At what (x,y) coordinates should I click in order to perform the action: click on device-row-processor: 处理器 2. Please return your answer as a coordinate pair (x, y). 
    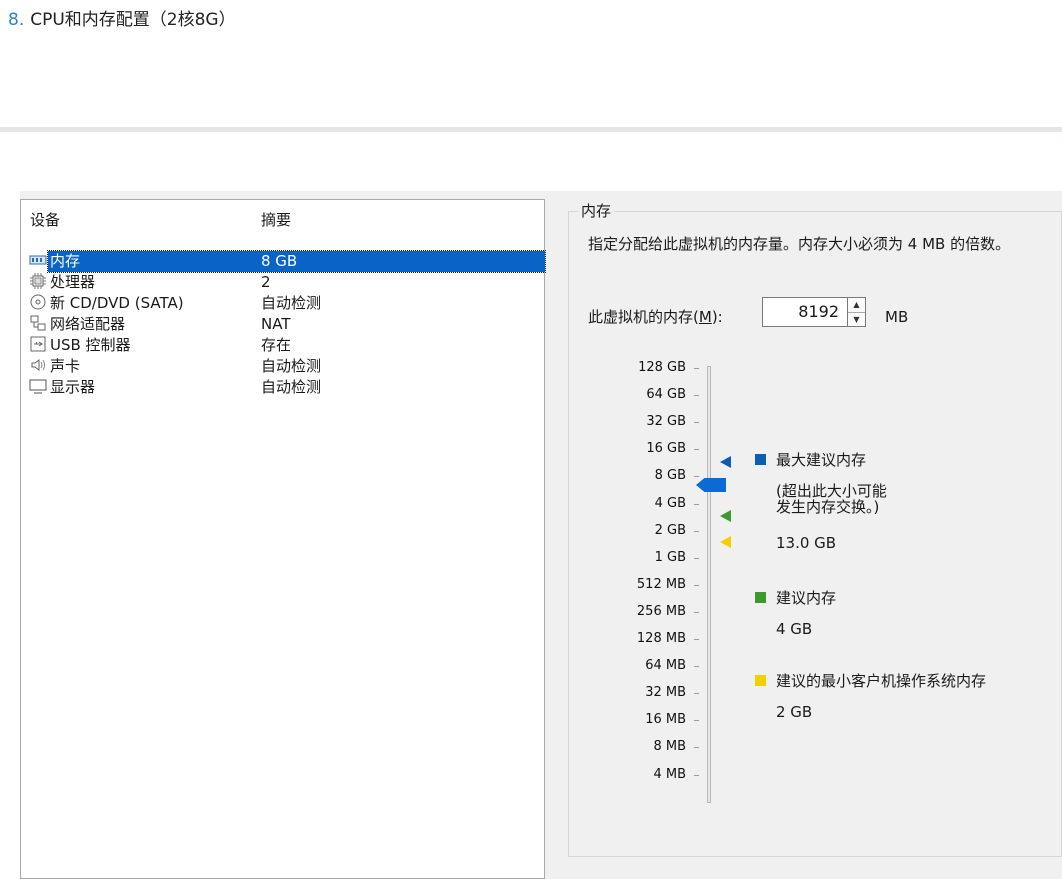
    Looking at the image, I should click on (282, 282).